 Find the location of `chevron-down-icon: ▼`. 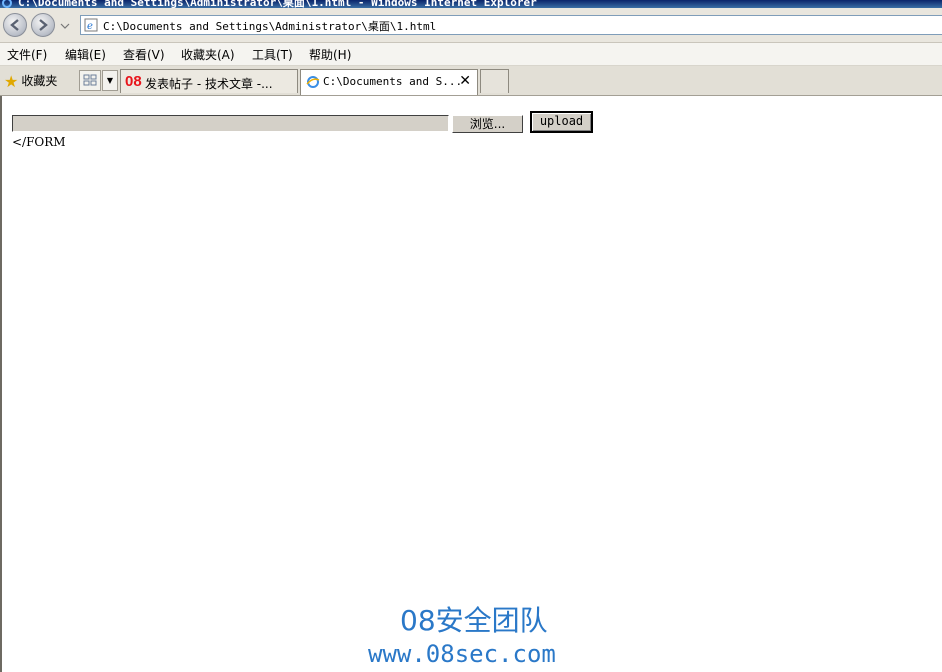

chevron-down-icon: ▼ is located at coordinates (110, 80).